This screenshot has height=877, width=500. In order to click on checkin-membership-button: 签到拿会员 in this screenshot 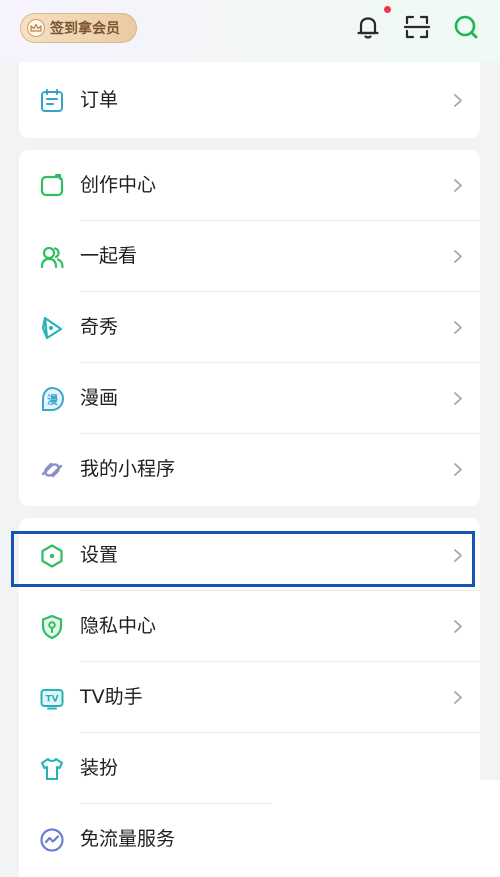, I will do `click(78, 28)`.